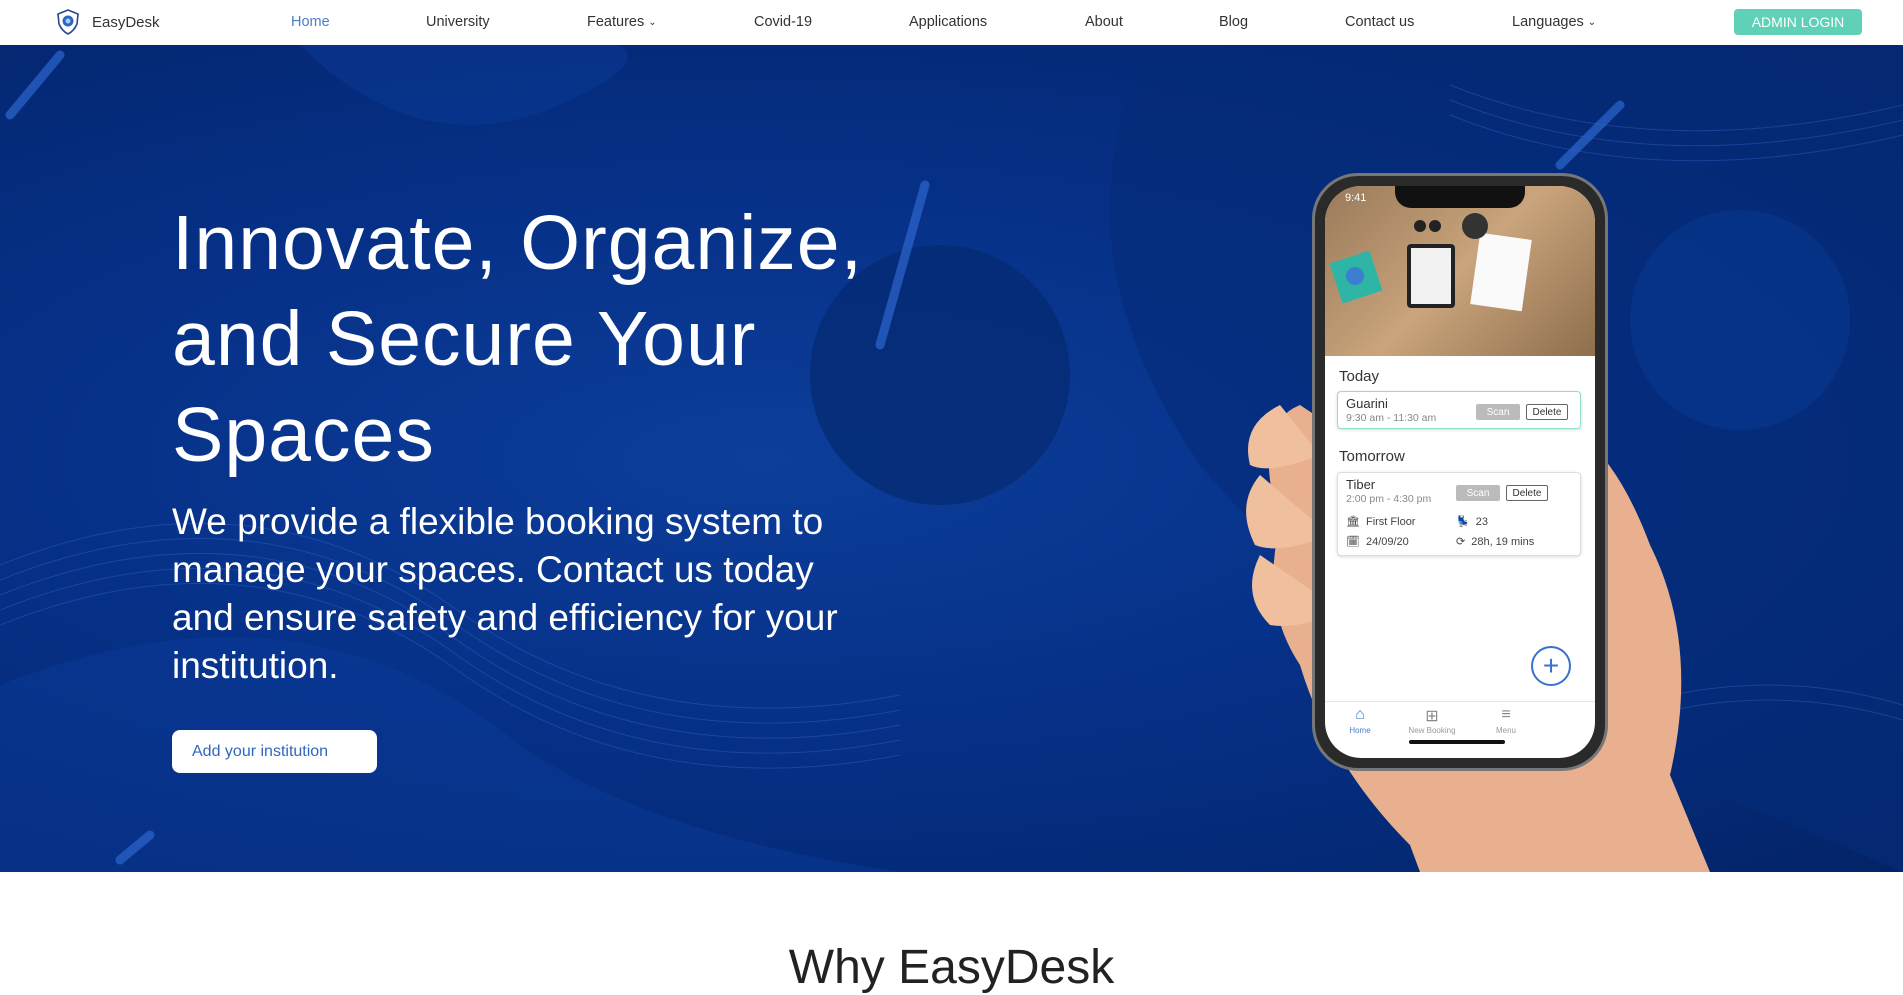 The height and width of the screenshot is (995, 1903). I want to click on add-institution-button: Add your institution, so click(274, 751).